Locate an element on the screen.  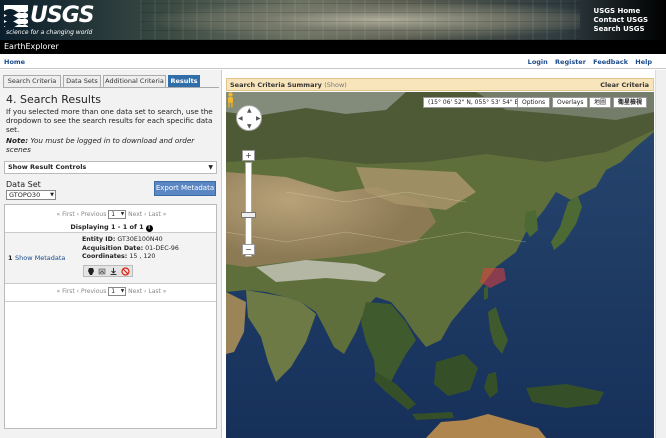
show-result-controls-label: Show Result Controls is located at coordinates (47, 167).